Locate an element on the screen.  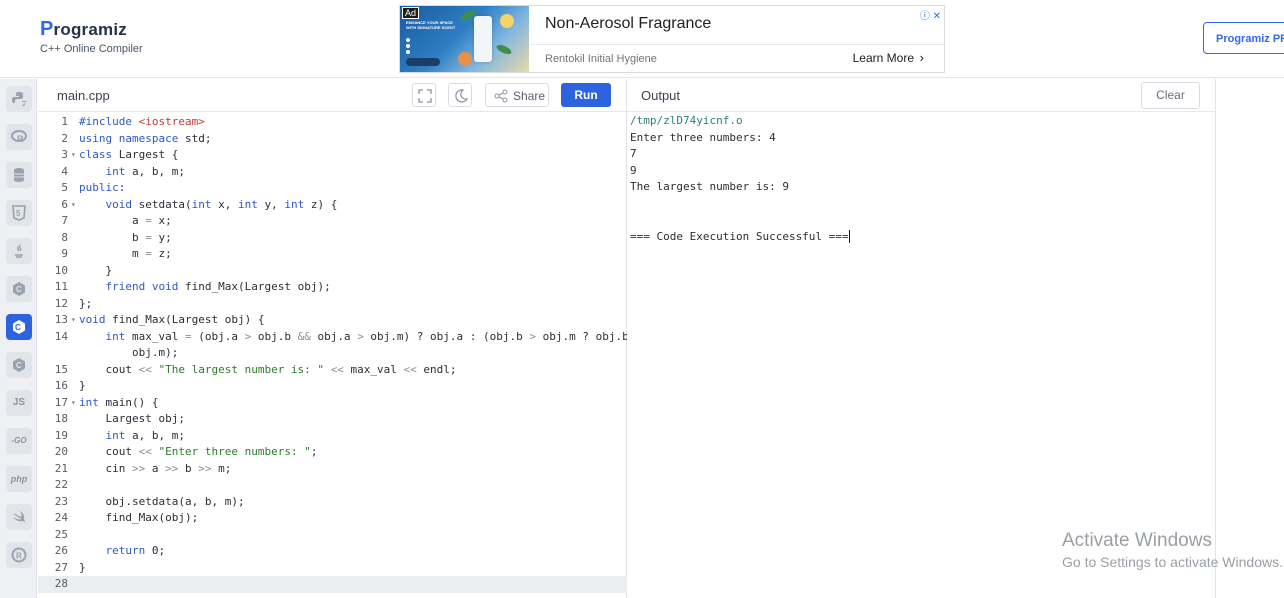
code-text: int a, b, m; is located at coordinates (145, 171).